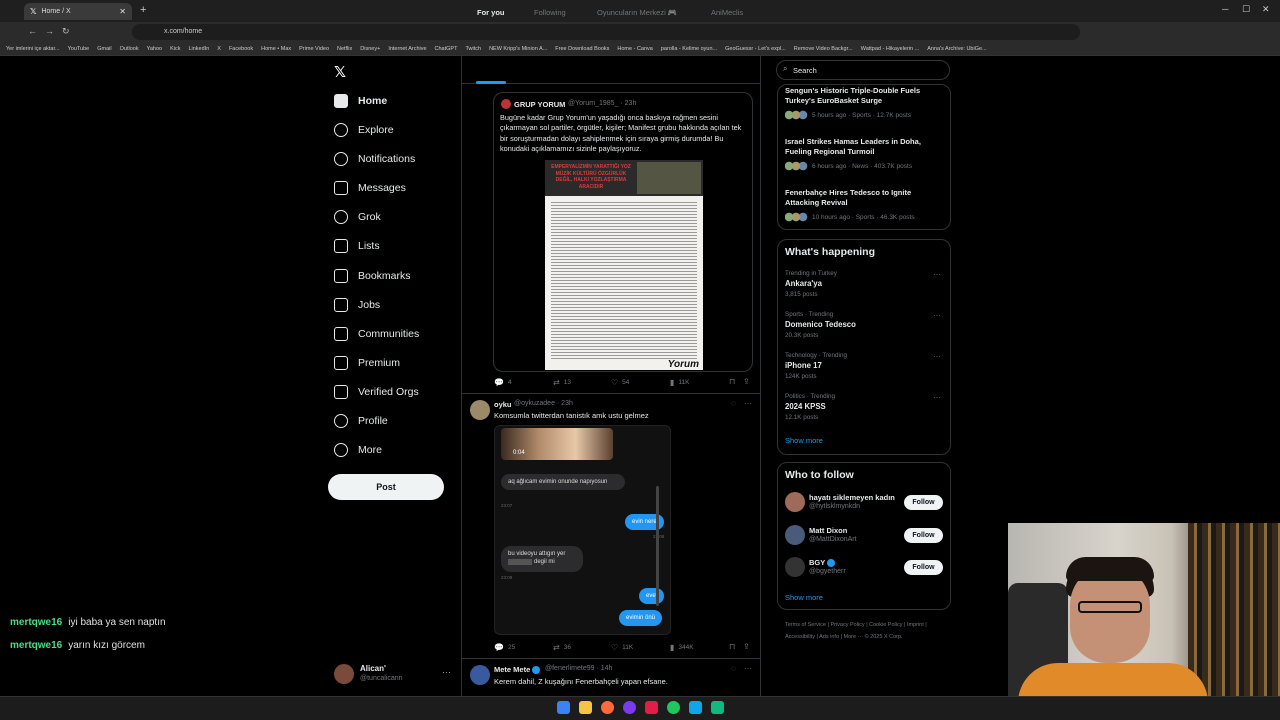 This screenshot has height=720, width=1280. Describe the element at coordinates (358, 450) in the screenshot. I see `sidebar-item-more: More` at that location.